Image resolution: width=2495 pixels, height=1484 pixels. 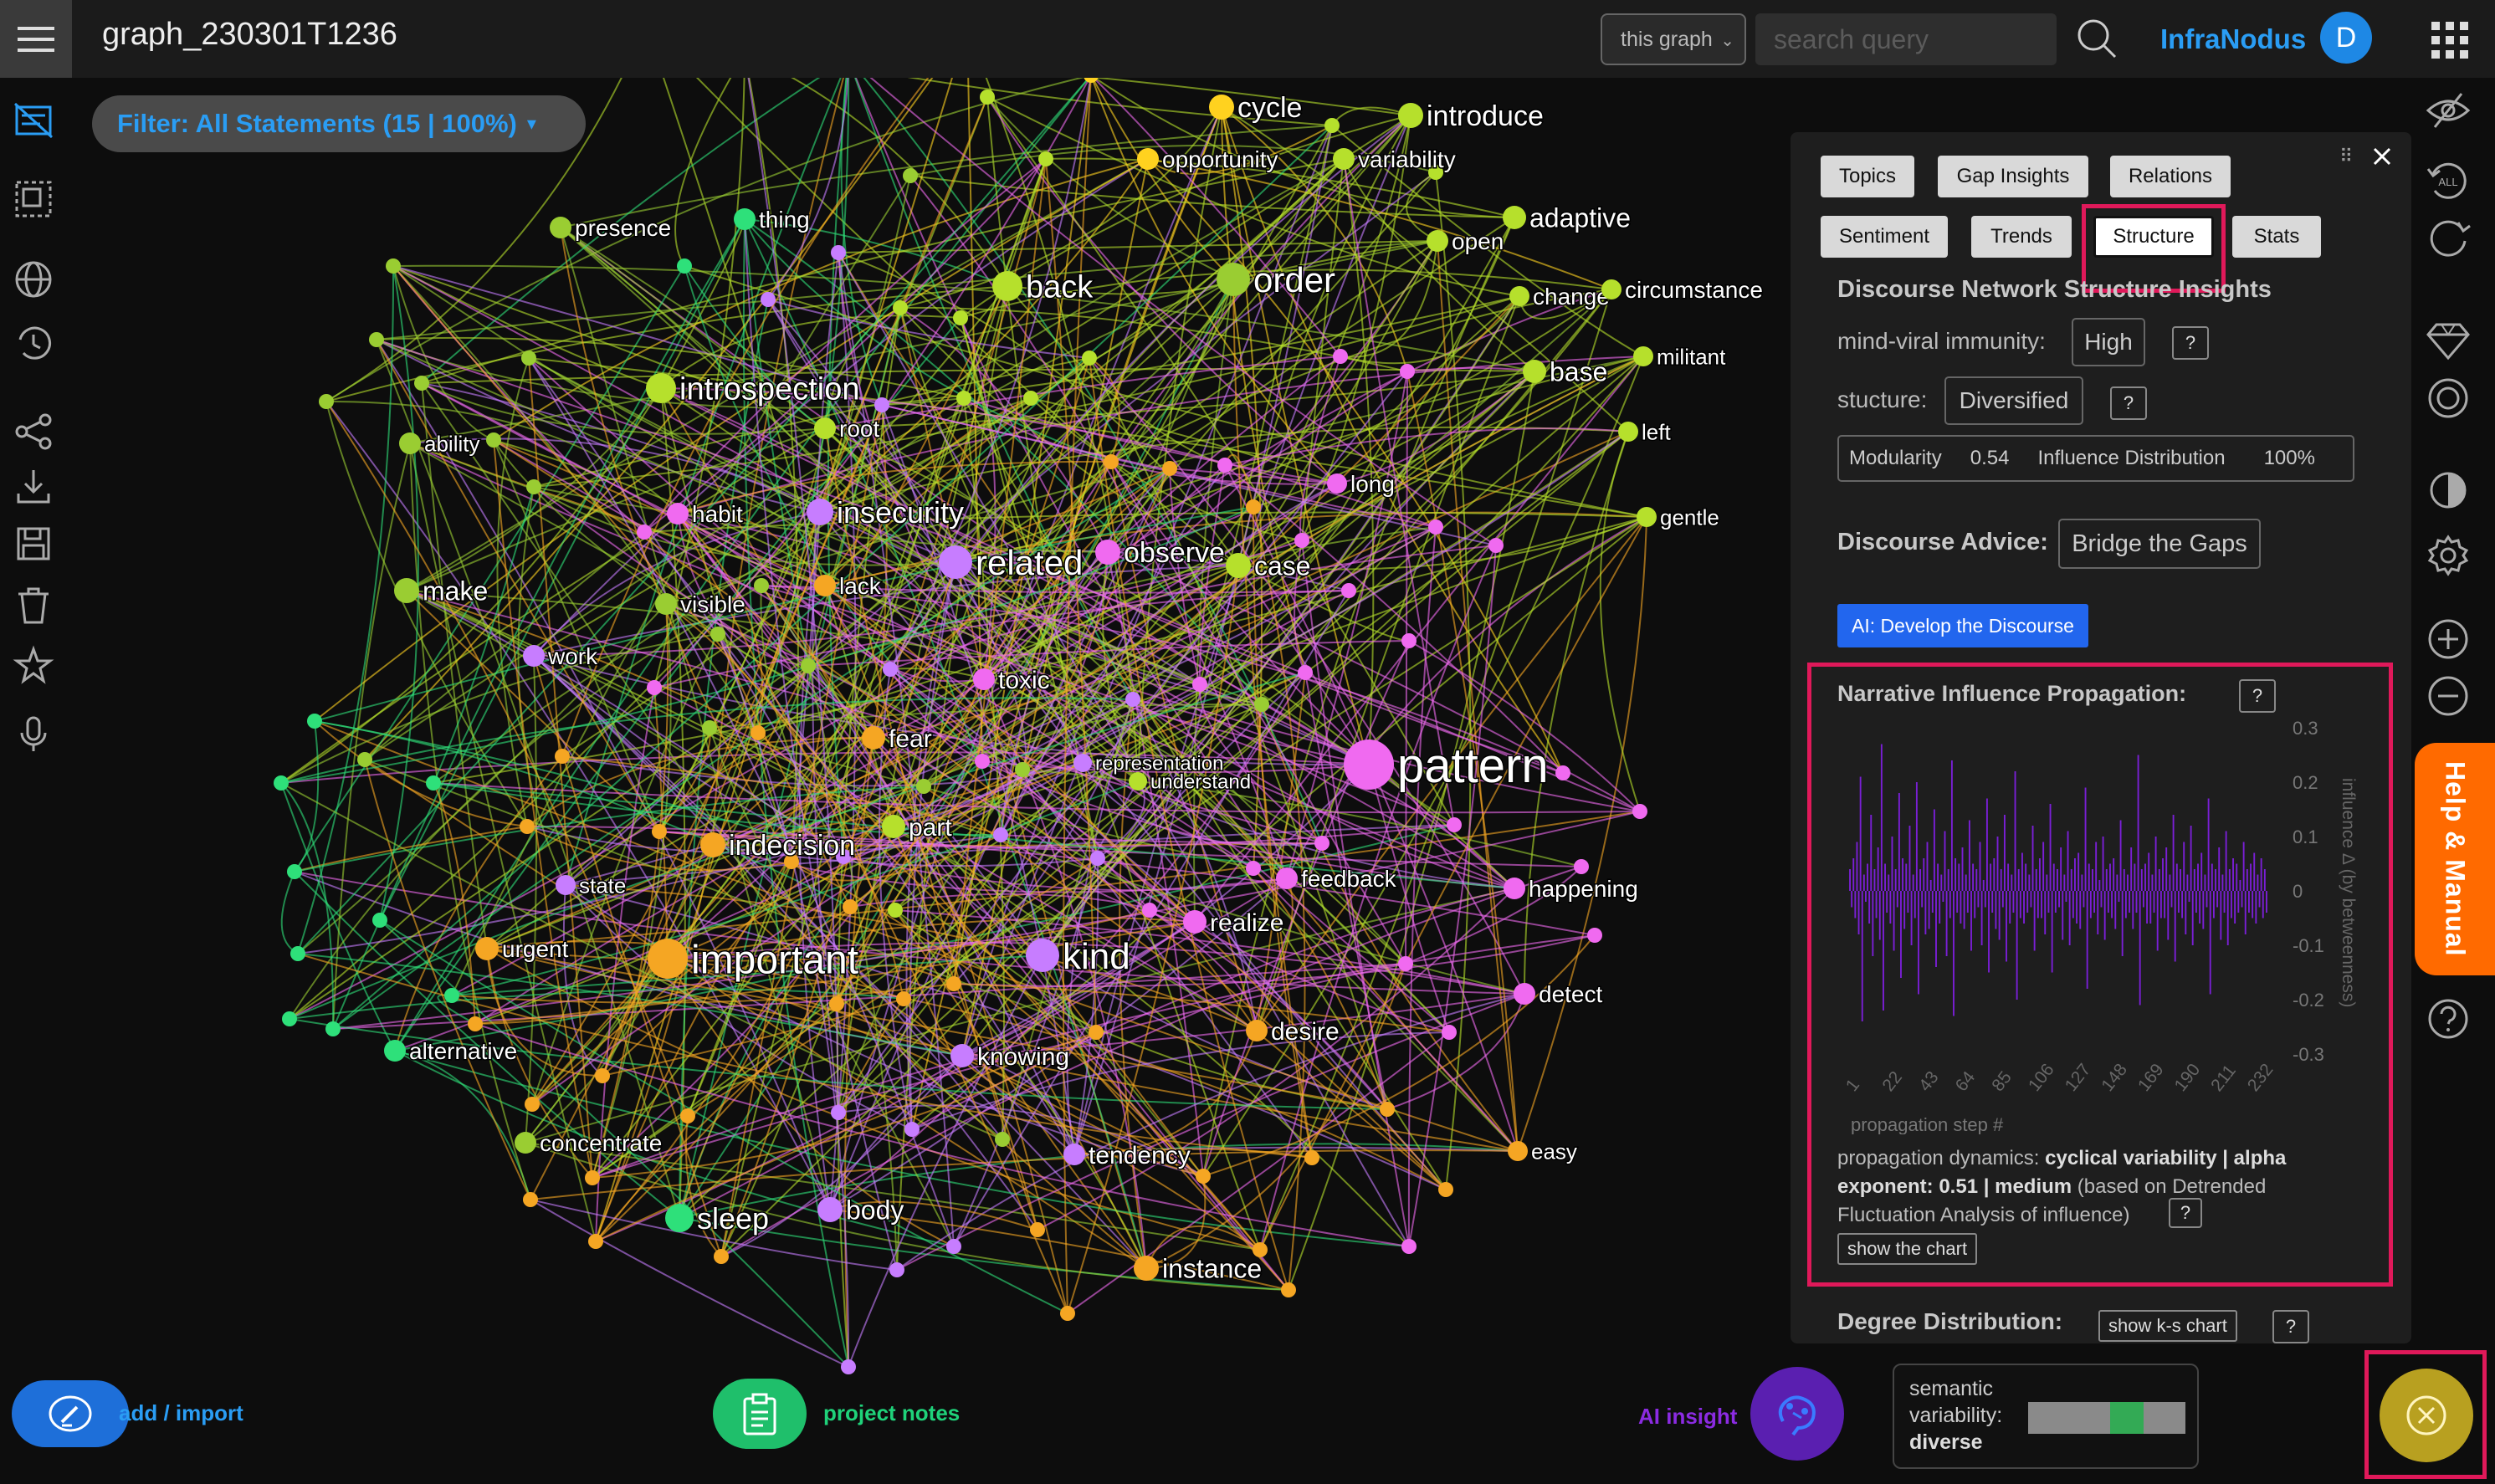 I want to click on project-notes-button, so click(x=760, y=1414).